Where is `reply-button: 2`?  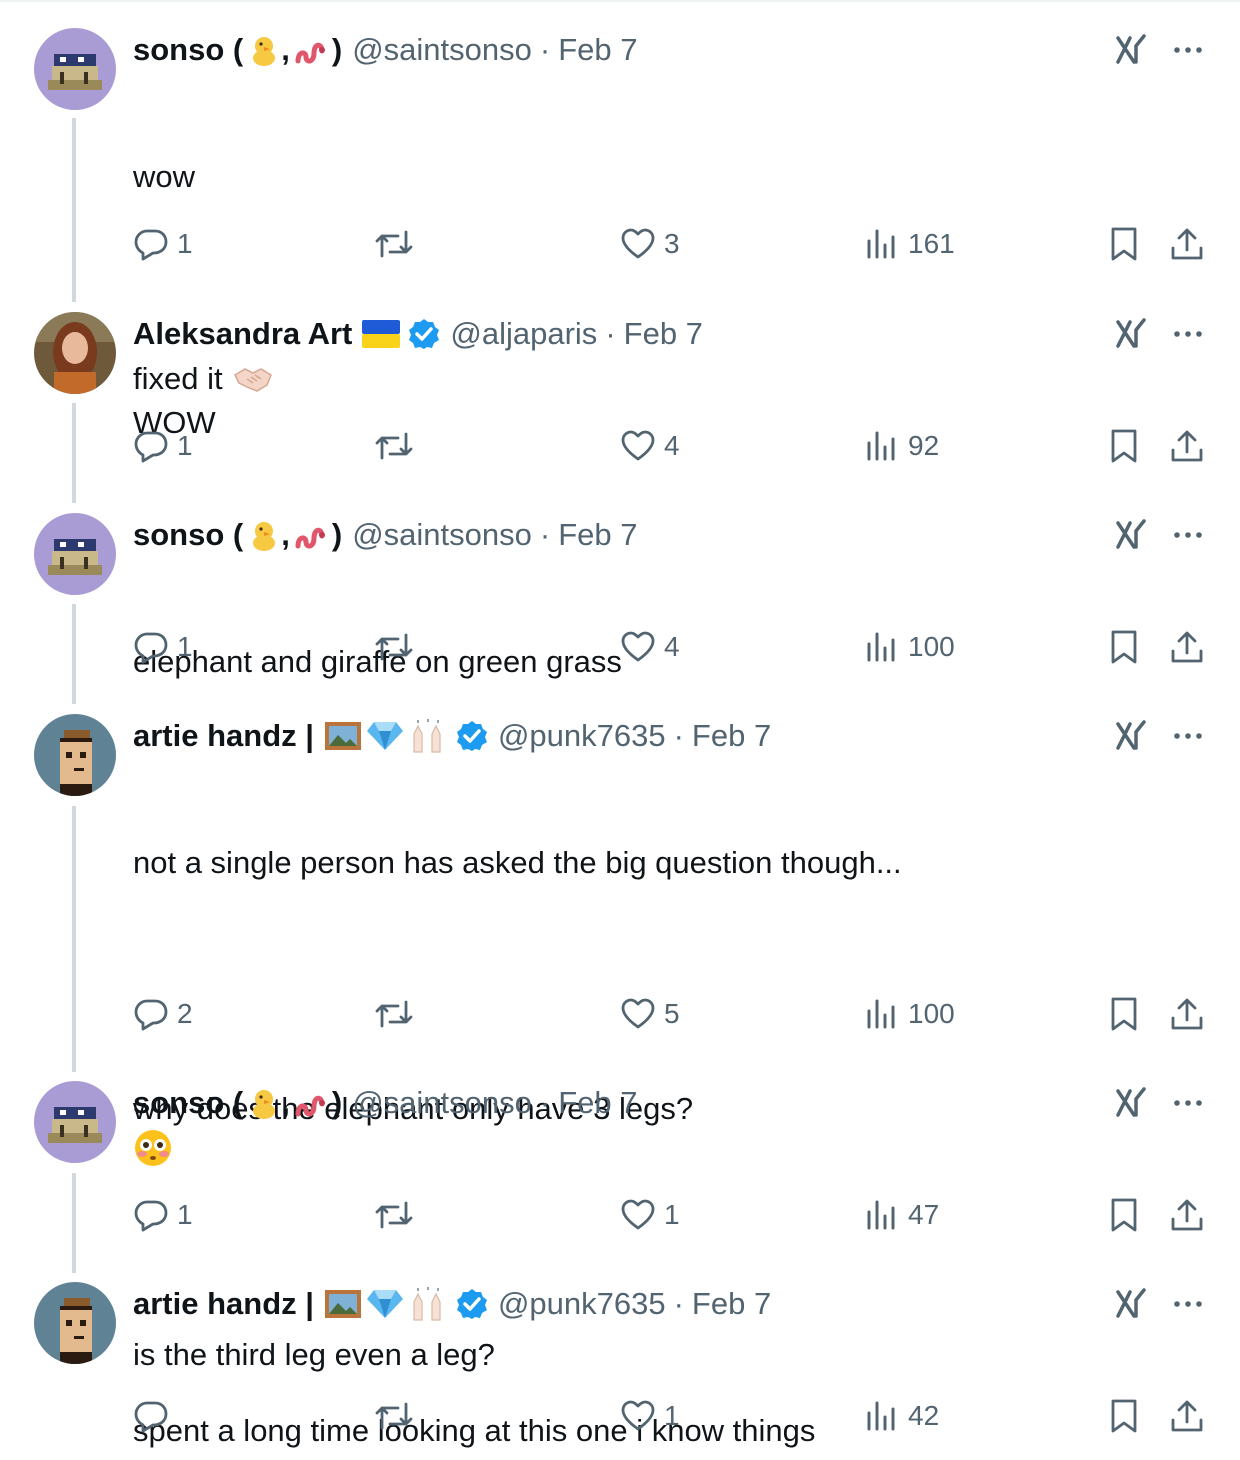 reply-button: 2 is located at coordinates (163, 1014).